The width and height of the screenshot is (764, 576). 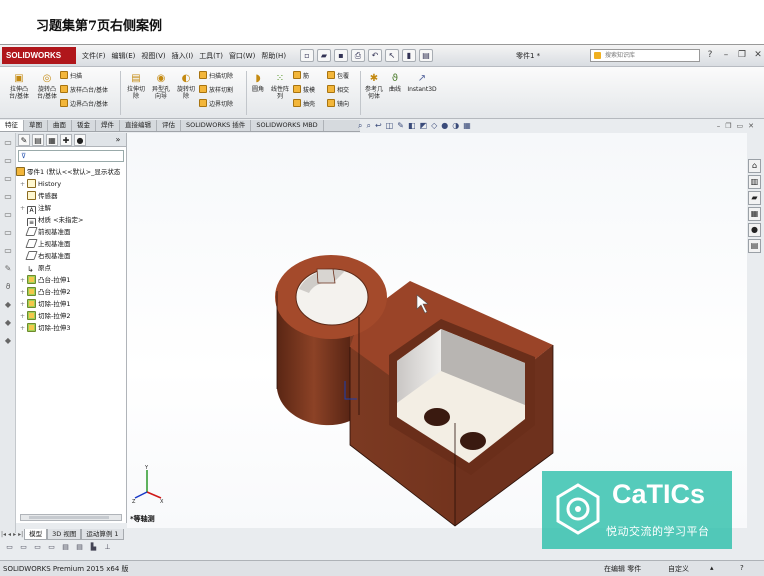 I want to click on status-arrow-icon: ▴, so click(x=712, y=568).